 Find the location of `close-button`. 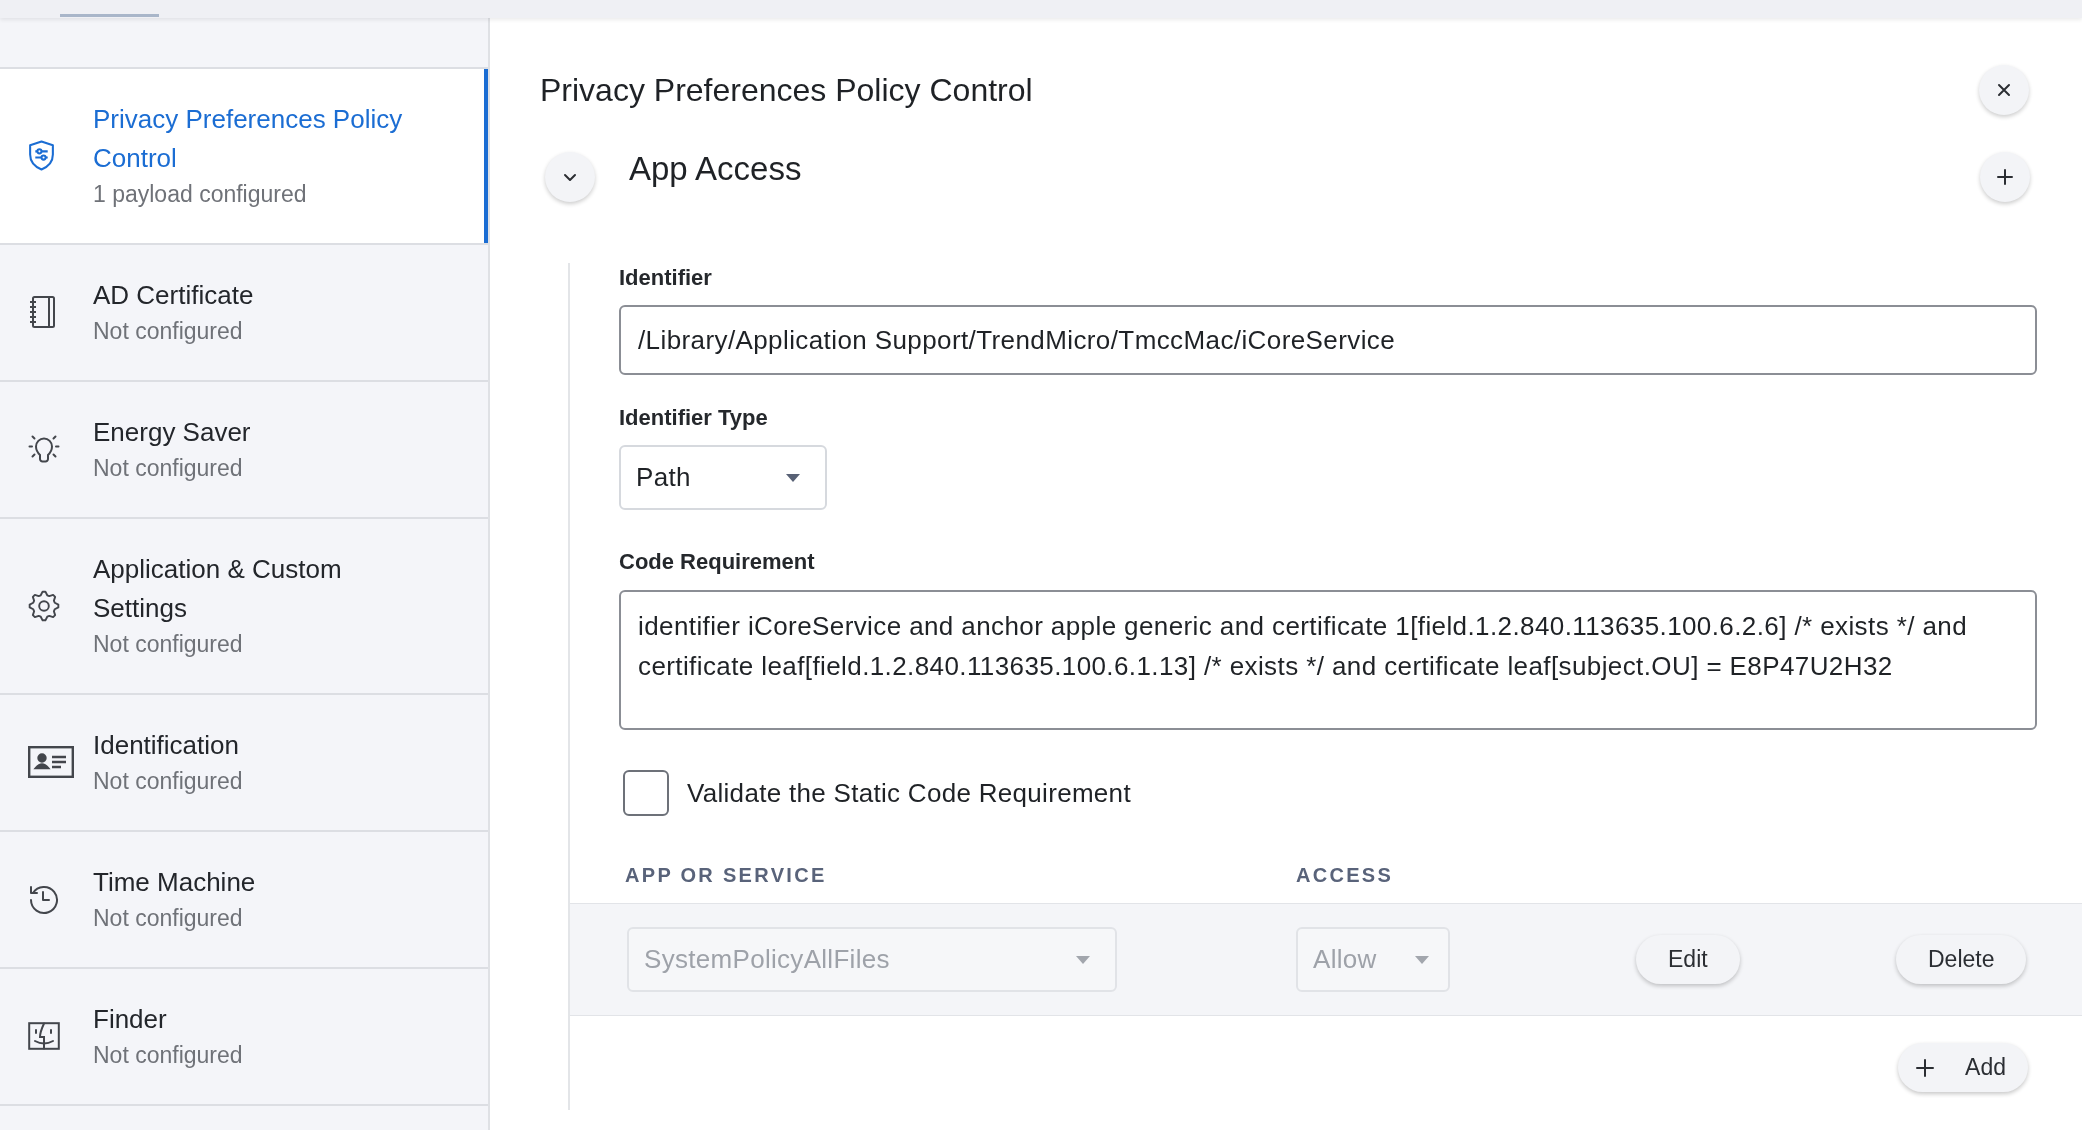

close-button is located at coordinates (2004, 90).